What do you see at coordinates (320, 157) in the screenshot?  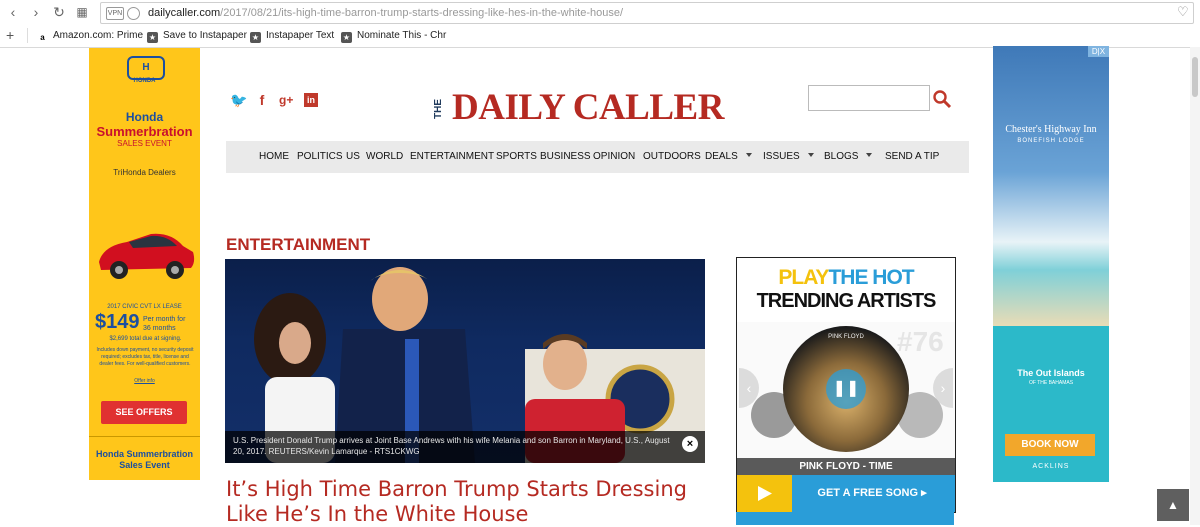 I see `nav-politics: POLITICS` at bounding box center [320, 157].